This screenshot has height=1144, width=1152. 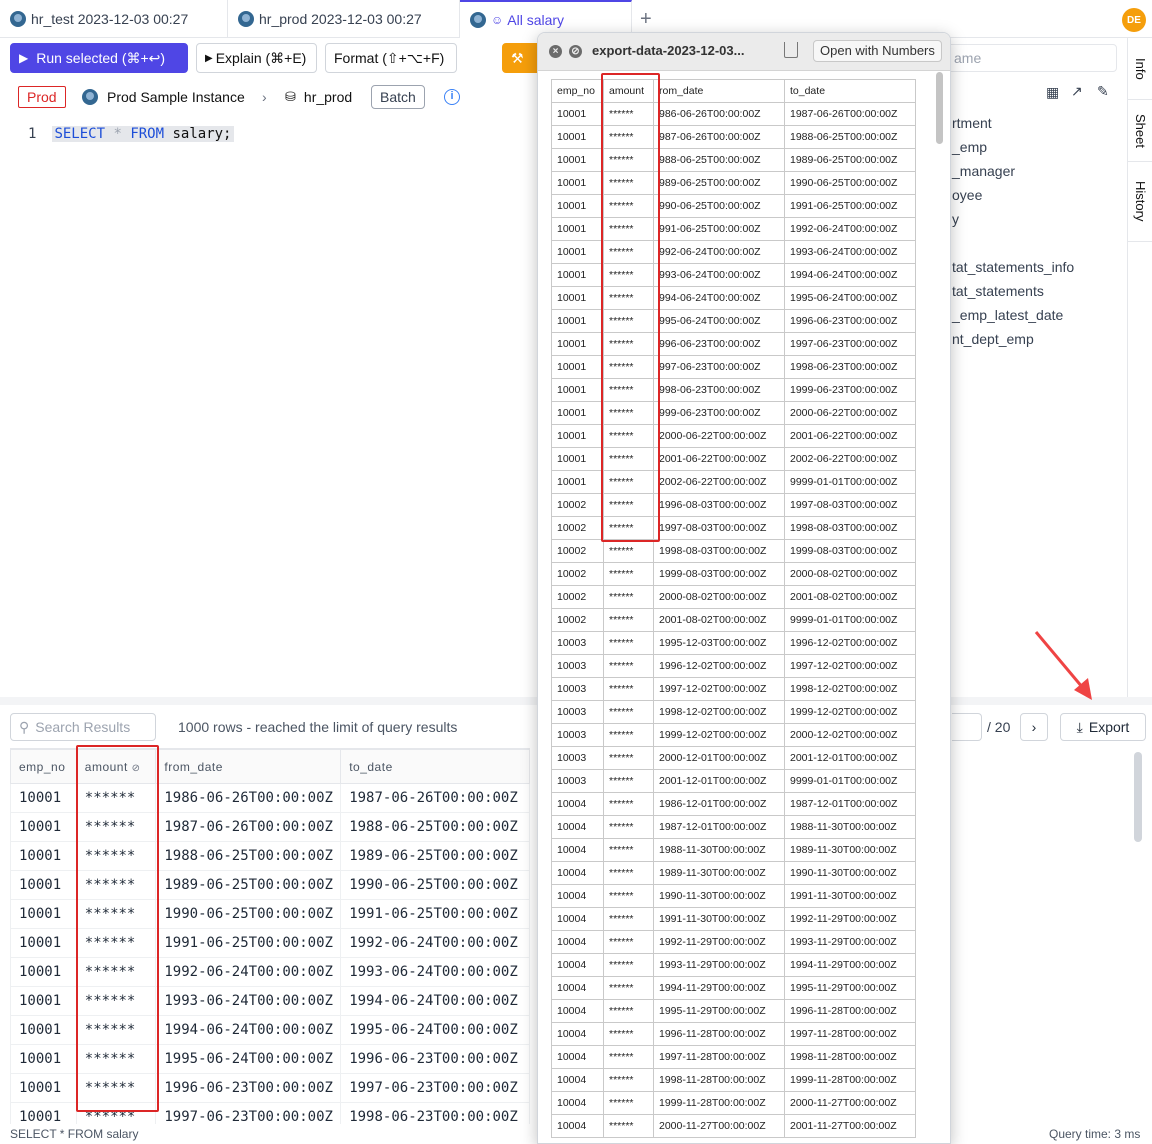 What do you see at coordinates (99, 58) in the screenshot?
I see `run-selected-button: ▶ Run selected (⌘+↩)` at bounding box center [99, 58].